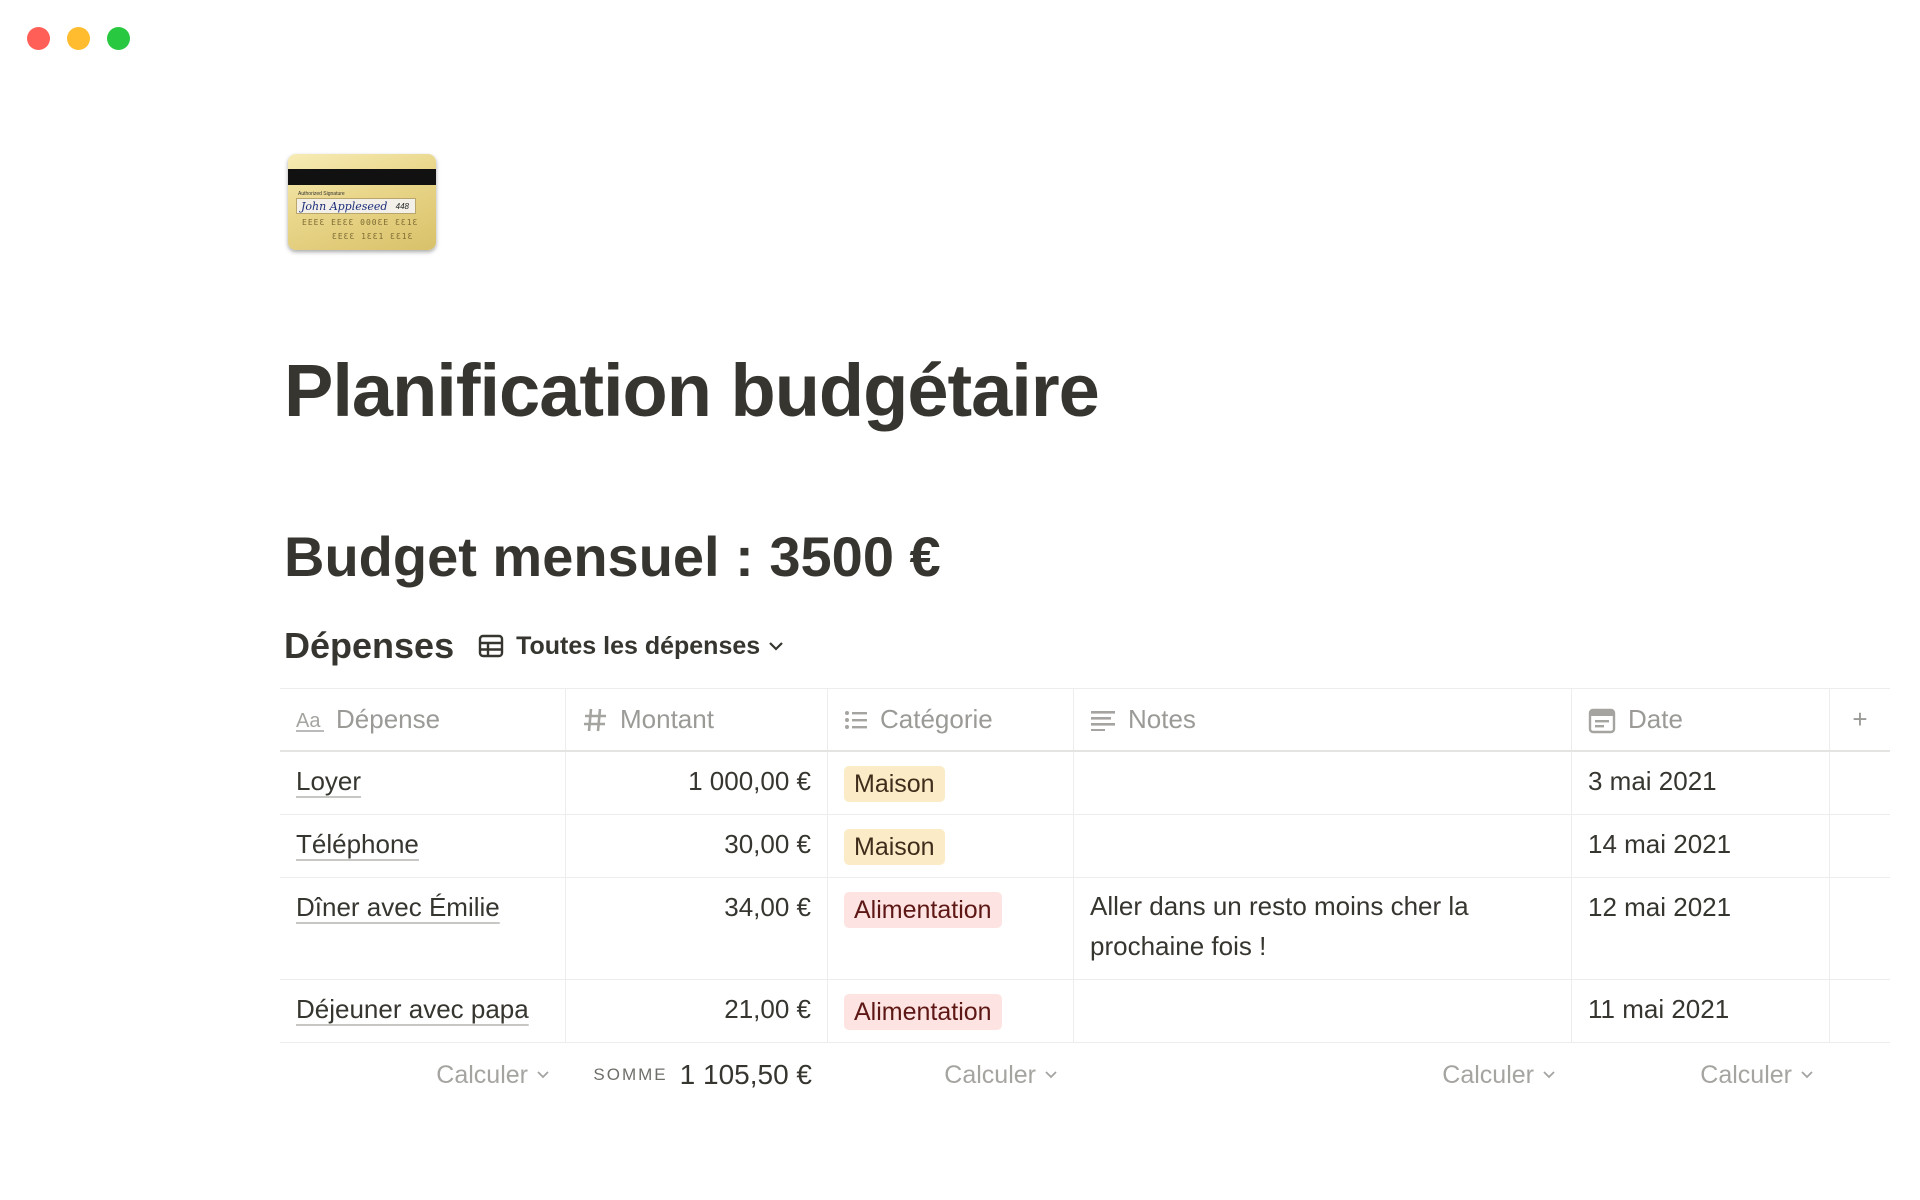  What do you see at coordinates (423, 1075) in the screenshot?
I see `calculate-depense-button: Calculer` at bounding box center [423, 1075].